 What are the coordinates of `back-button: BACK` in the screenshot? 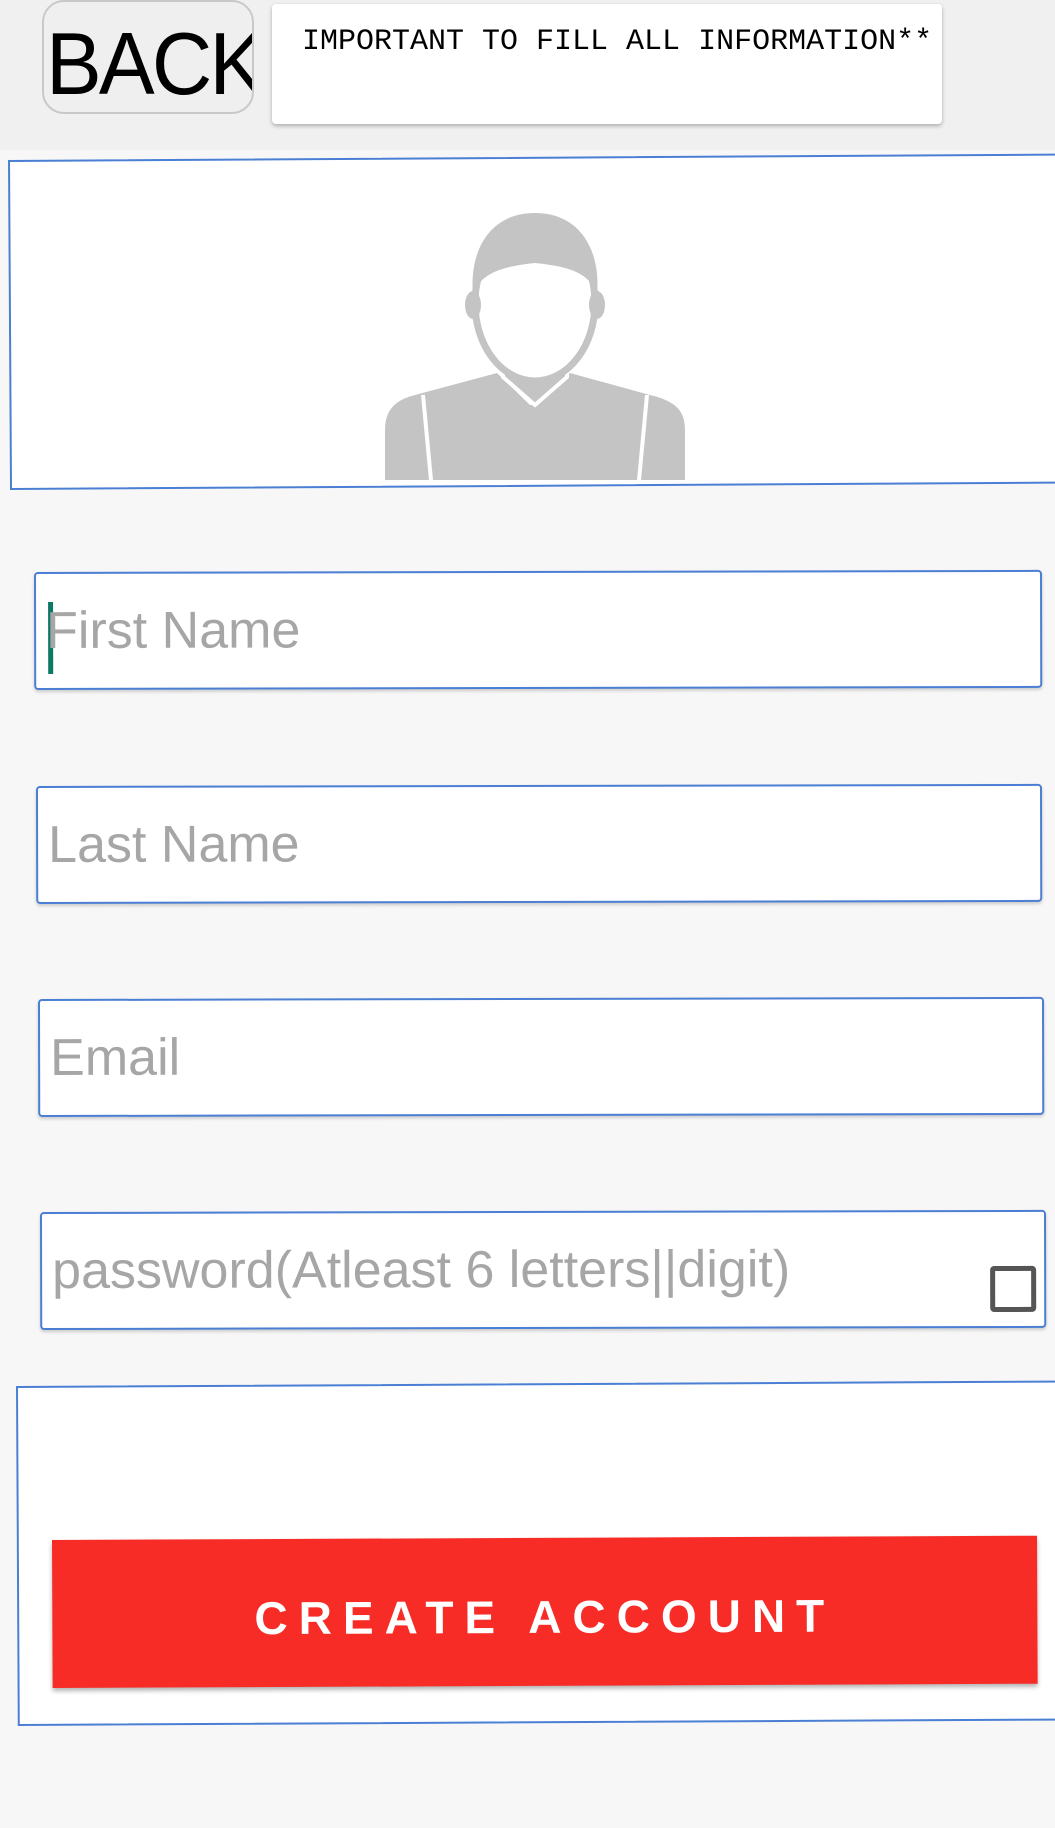 It's located at (148, 57).